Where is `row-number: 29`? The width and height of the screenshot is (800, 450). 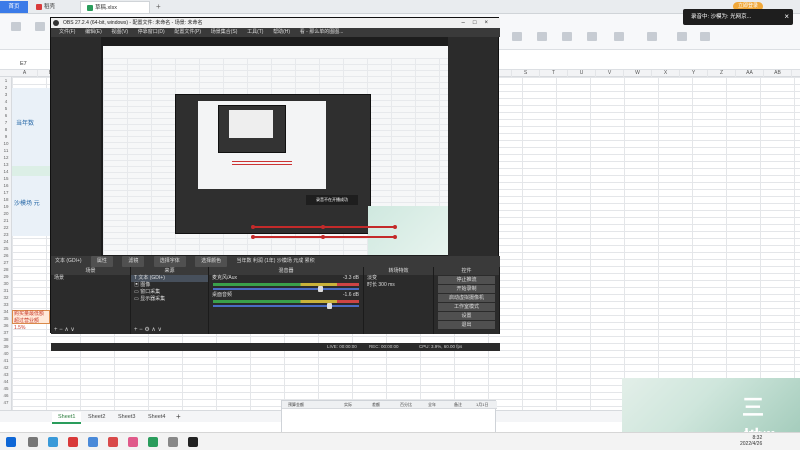
row-number: 29 is located at coordinates (6, 276).